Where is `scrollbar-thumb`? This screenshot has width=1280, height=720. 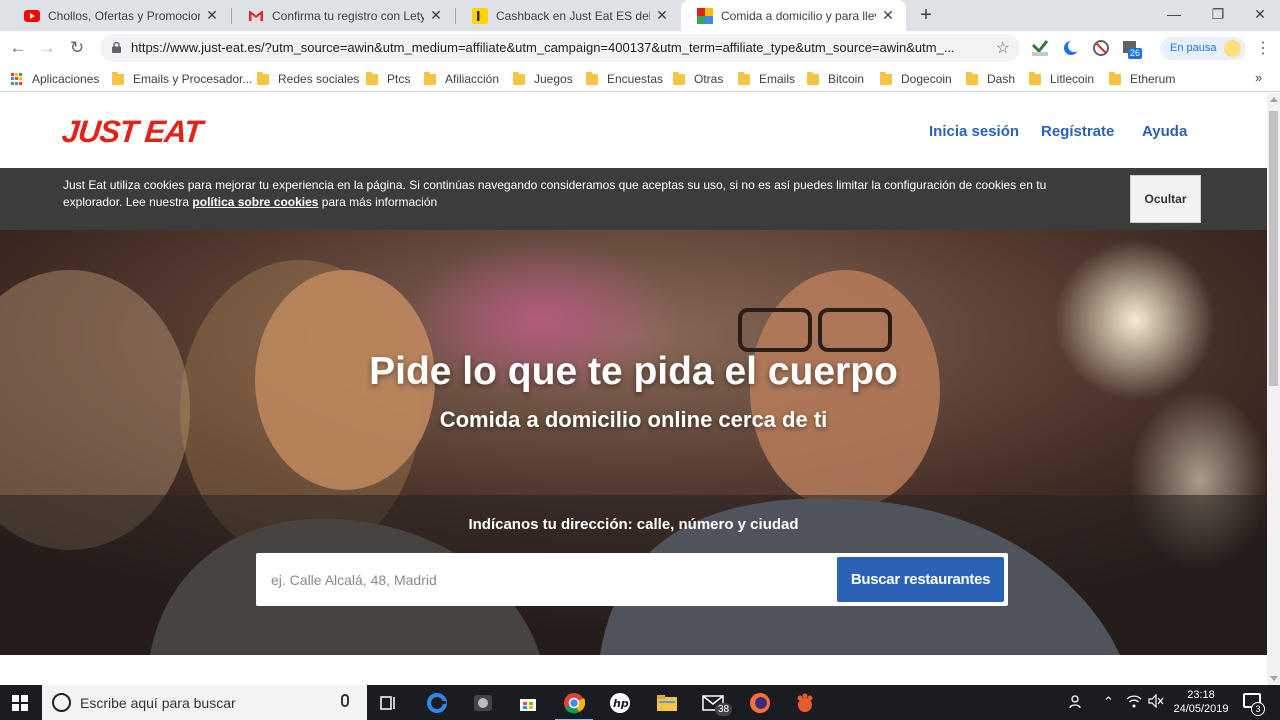 scrollbar-thumb is located at coordinates (1273, 248).